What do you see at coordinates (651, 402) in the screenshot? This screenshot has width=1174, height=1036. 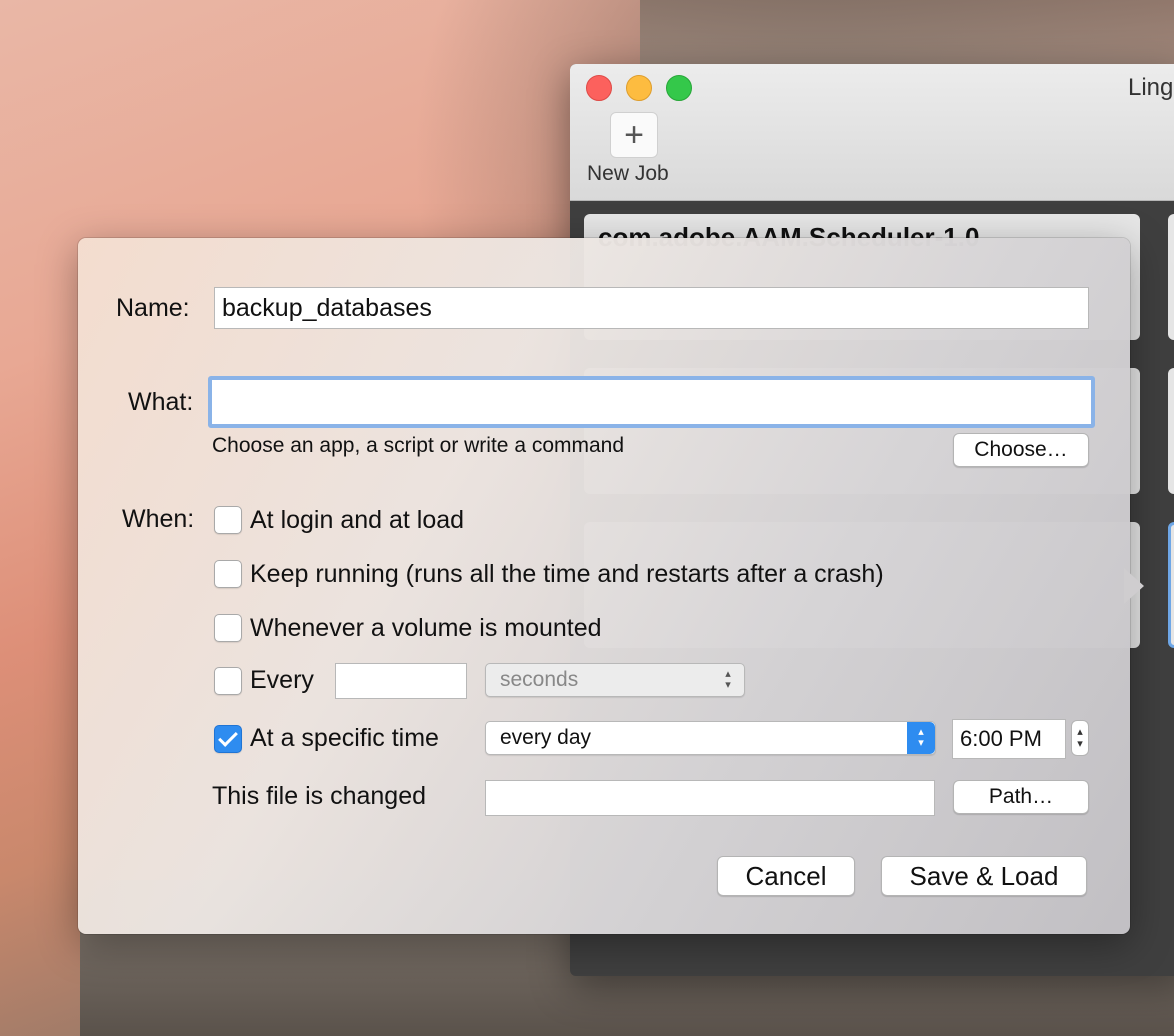 I see `what-field` at bounding box center [651, 402].